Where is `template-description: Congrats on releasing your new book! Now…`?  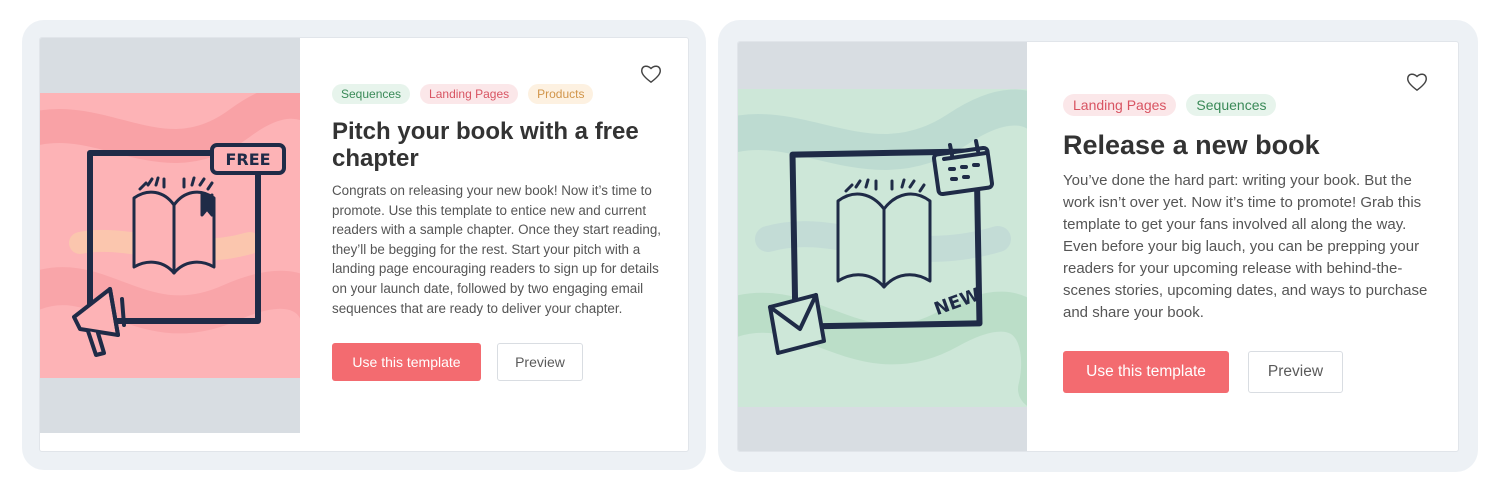
template-description: Congrats on releasing your new book! Now… is located at coordinates (496, 249).